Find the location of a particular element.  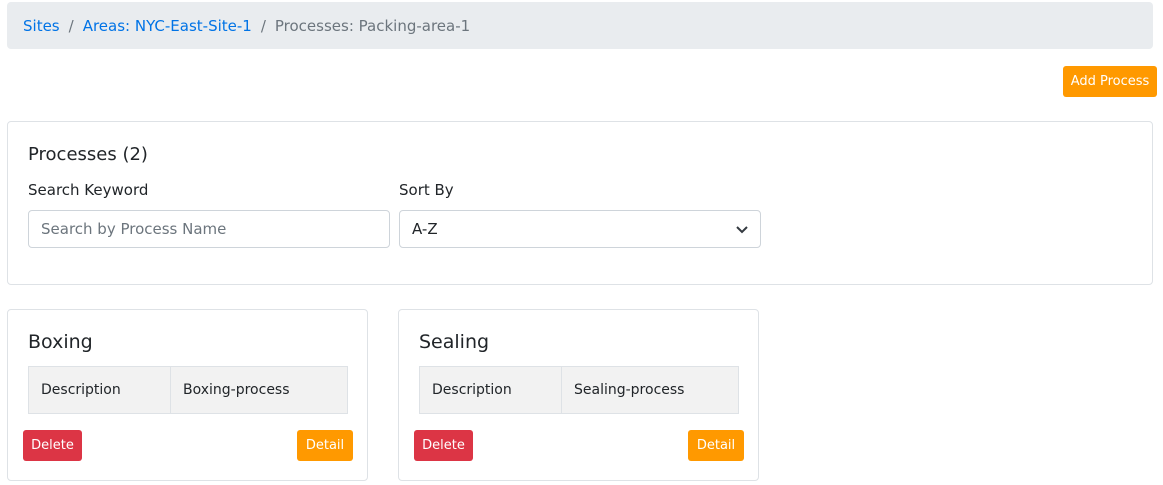

process-name: Boxing is located at coordinates (60, 342).